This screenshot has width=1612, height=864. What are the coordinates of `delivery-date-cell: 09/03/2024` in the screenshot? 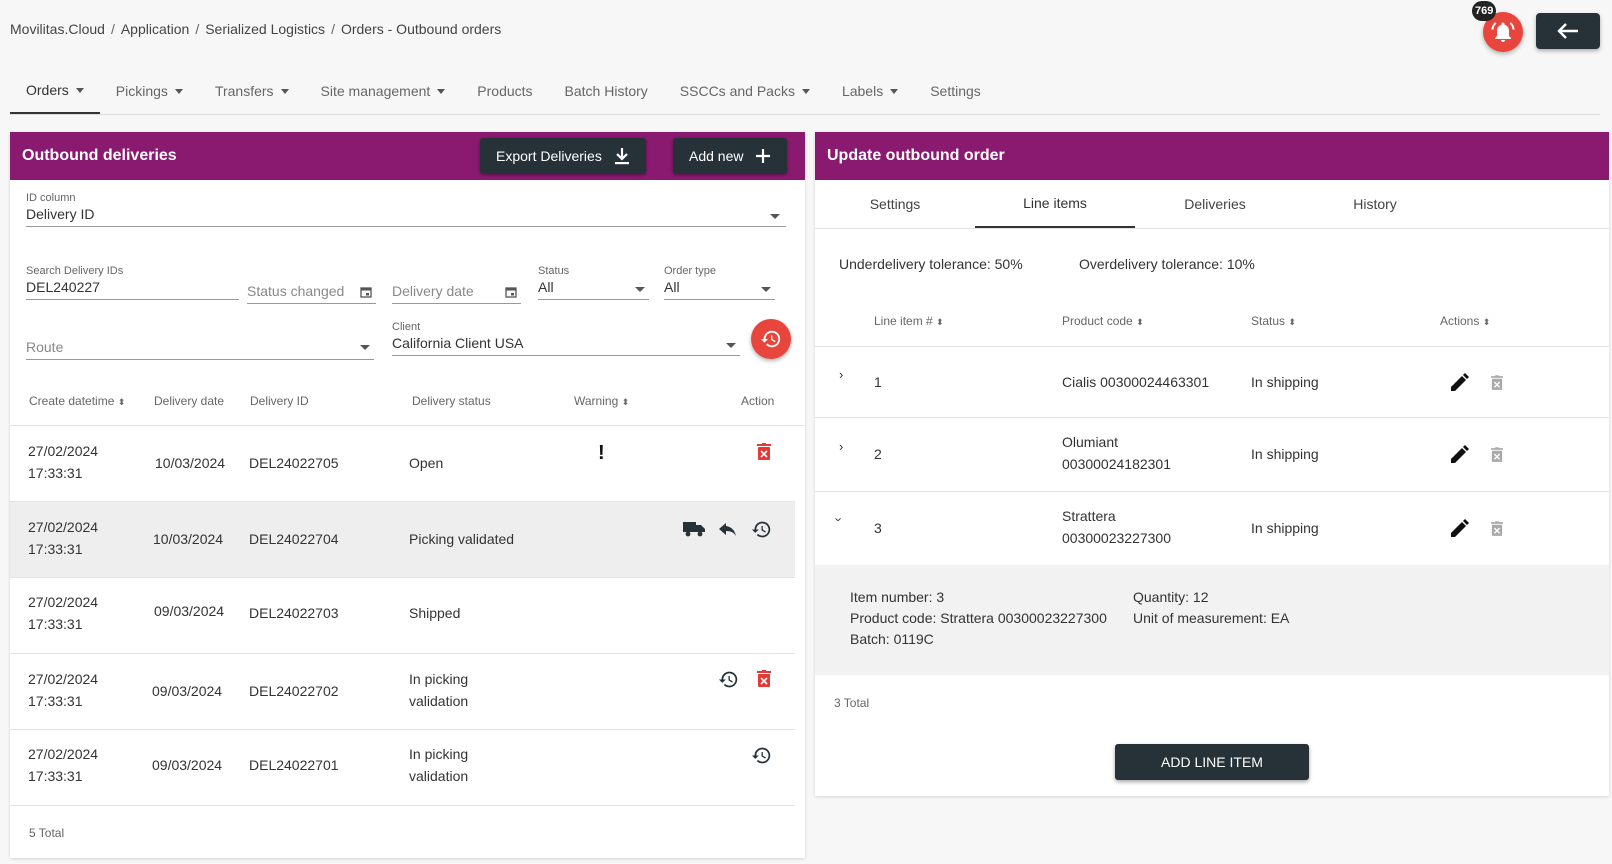 It's located at (187, 691).